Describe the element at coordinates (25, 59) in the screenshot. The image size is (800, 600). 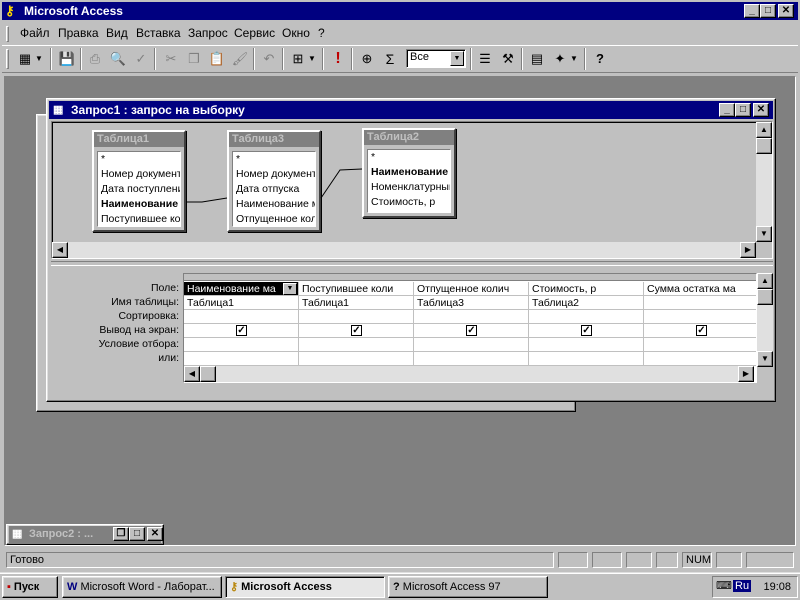
I see `view-icon: ▦` at that location.